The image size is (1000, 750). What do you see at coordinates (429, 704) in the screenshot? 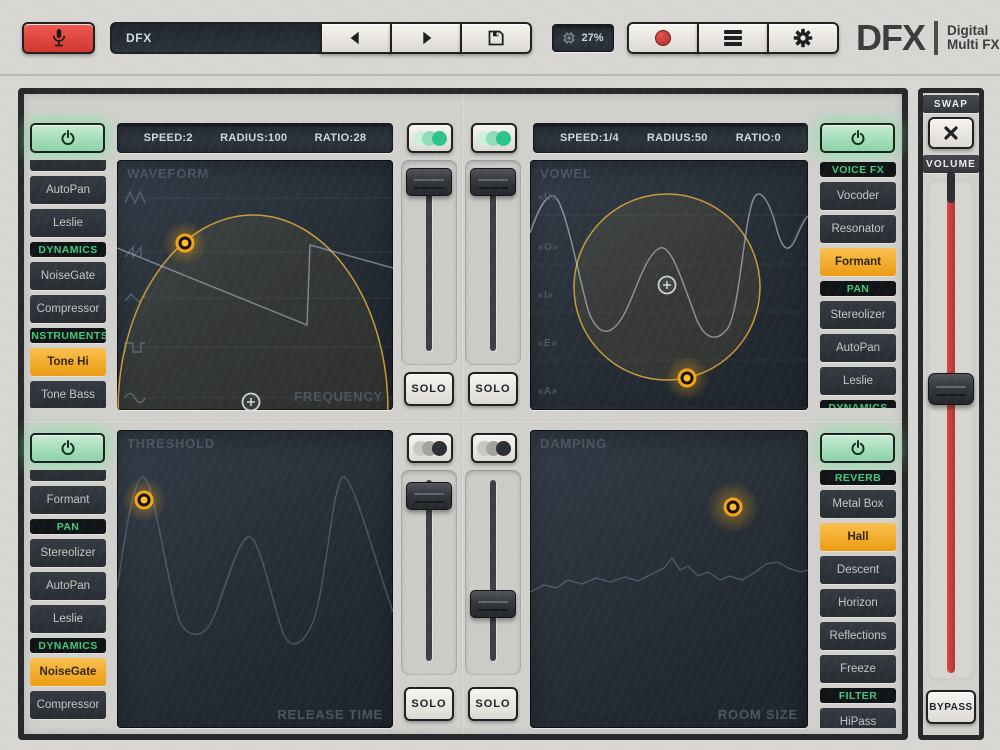
I see `slider3-solo-button: SOLO` at bounding box center [429, 704].